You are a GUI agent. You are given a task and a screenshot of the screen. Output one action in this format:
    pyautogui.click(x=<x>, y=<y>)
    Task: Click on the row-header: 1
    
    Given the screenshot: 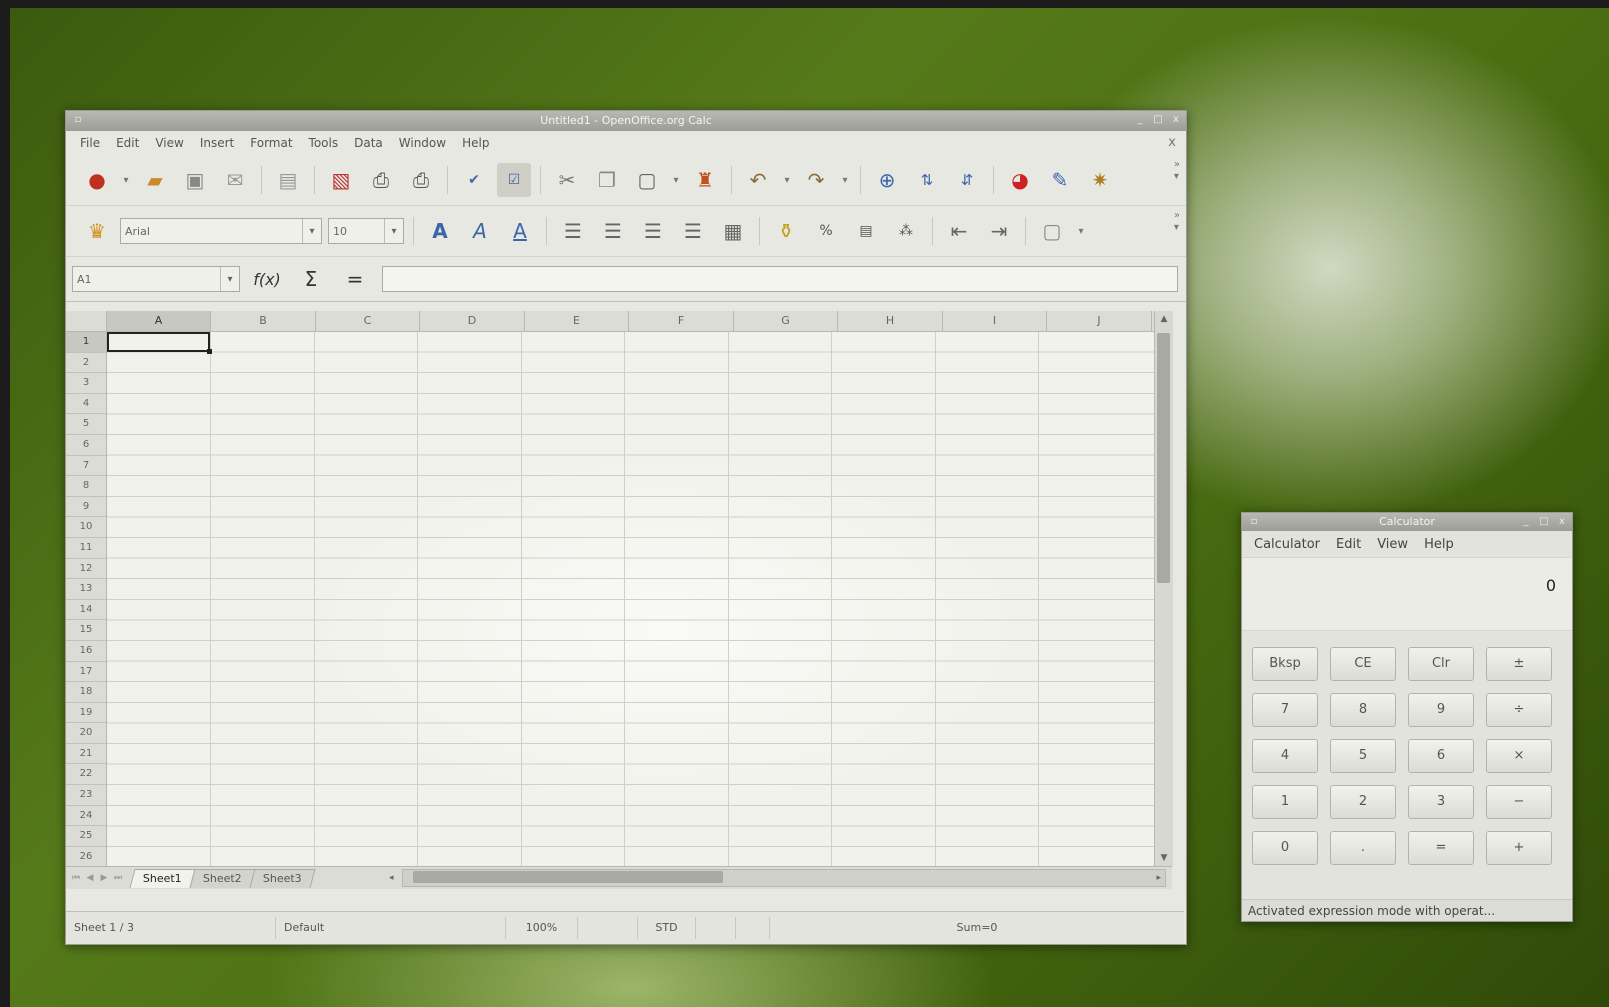 What is the action you would take?
    pyautogui.click(x=86, y=342)
    